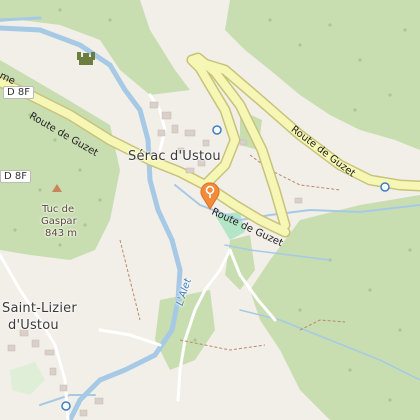 This screenshot has width=420, height=420. I want to click on peak-label-name2: Gaspar, so click(59, 221).